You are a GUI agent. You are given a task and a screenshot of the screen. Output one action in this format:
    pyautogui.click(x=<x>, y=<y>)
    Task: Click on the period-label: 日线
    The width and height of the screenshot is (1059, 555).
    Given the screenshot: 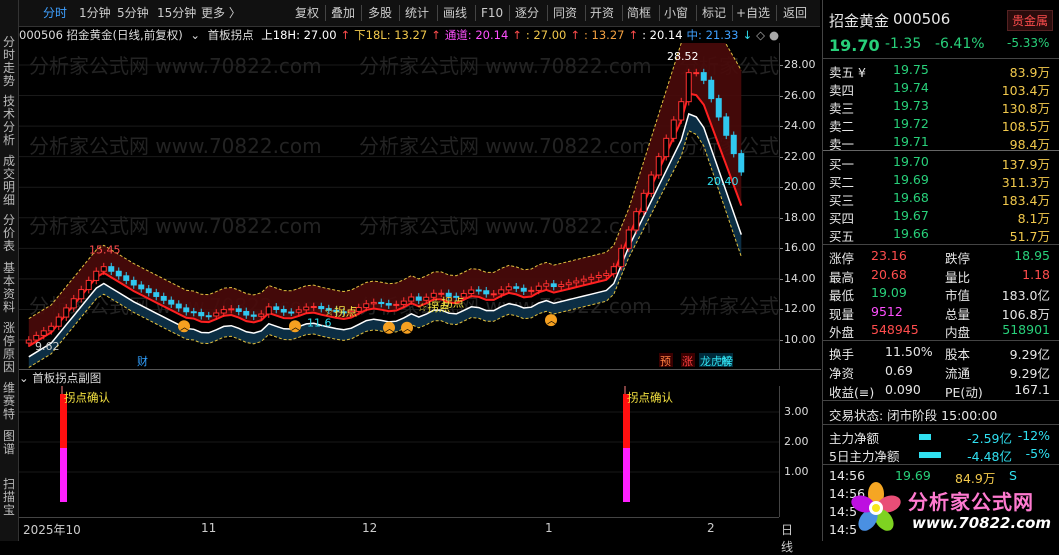 What is the action you would take?
    pyautogui.click(x=787, y=538)
    